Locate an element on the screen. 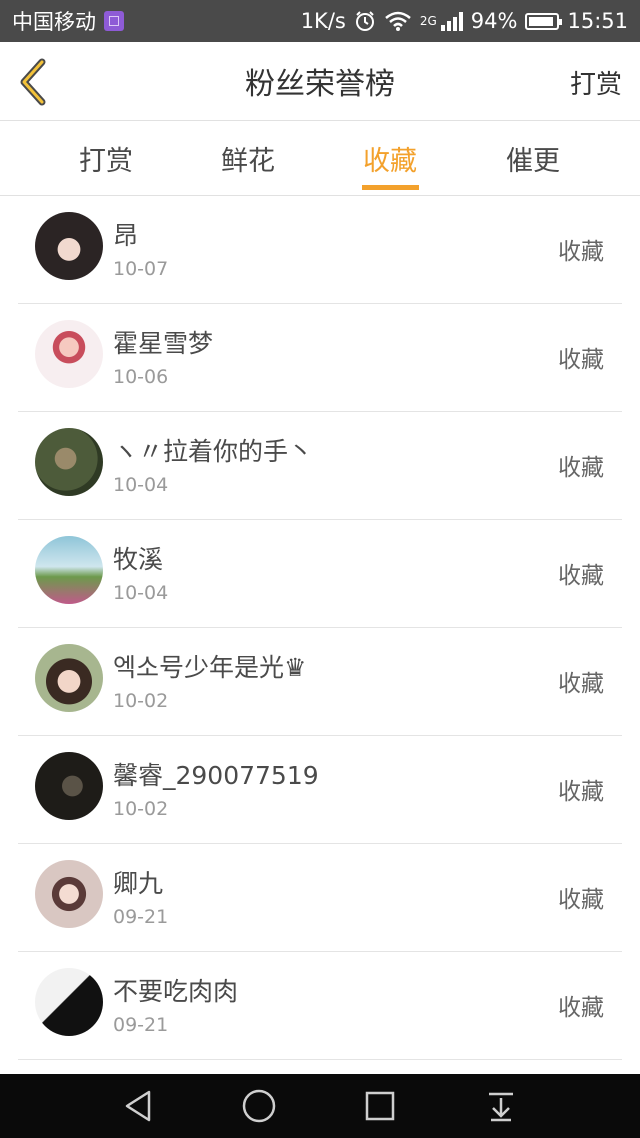 Image resolution: width=640 pixels, height=1138 pixels. reward-button: 打赏 is located at coordinates (596, 82).